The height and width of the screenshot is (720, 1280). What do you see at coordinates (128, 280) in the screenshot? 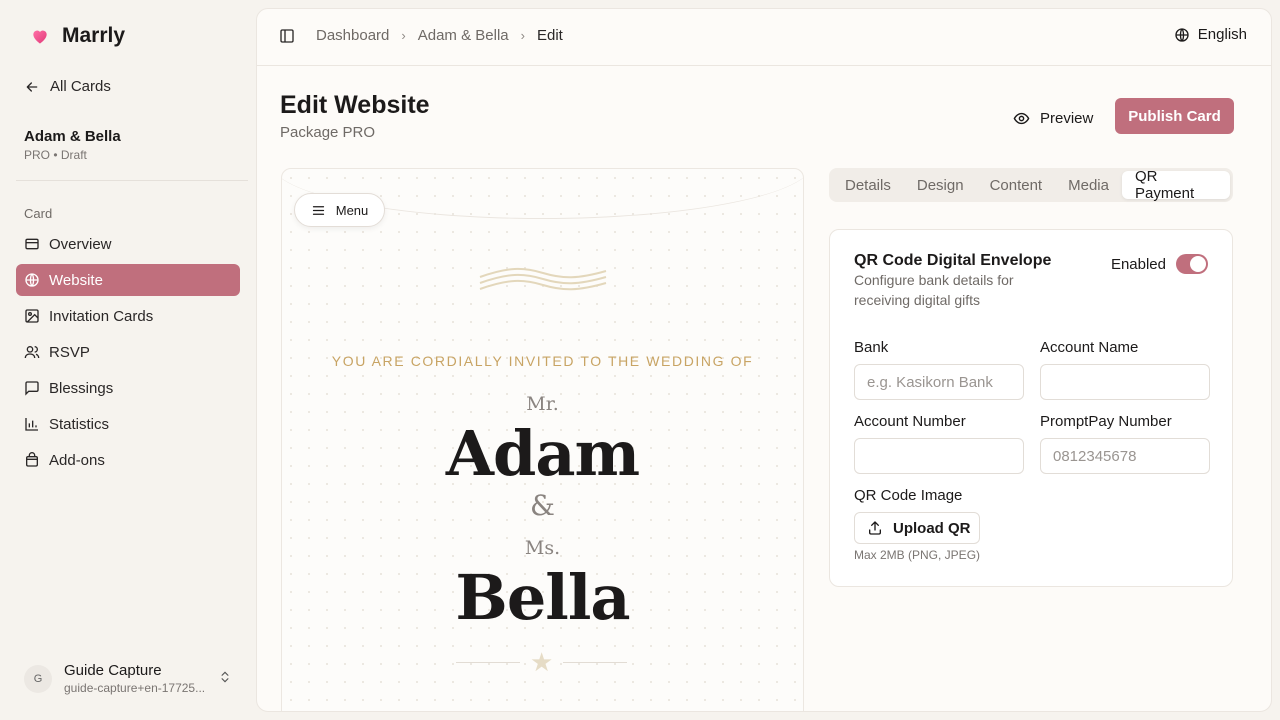
I see `sidebar-item-website: Website` at bounding box center [128, 280].